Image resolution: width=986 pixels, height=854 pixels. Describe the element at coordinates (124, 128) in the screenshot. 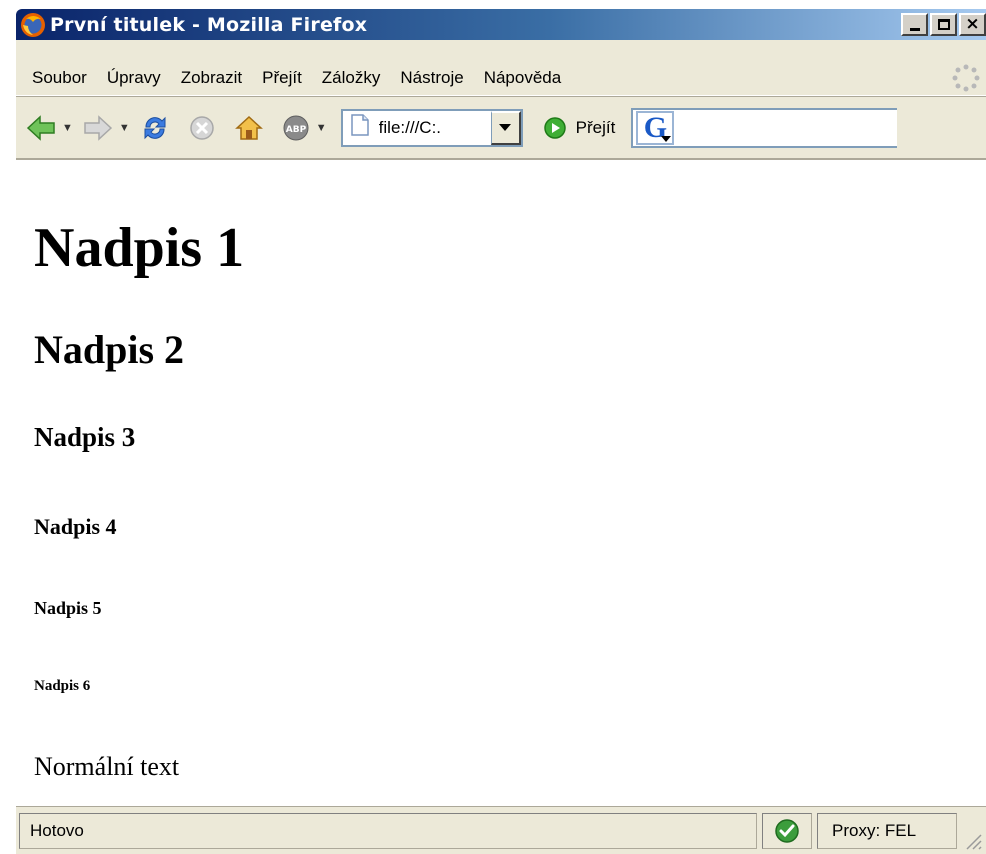

I see `forward-dropdown-icon: ▼` at that location.